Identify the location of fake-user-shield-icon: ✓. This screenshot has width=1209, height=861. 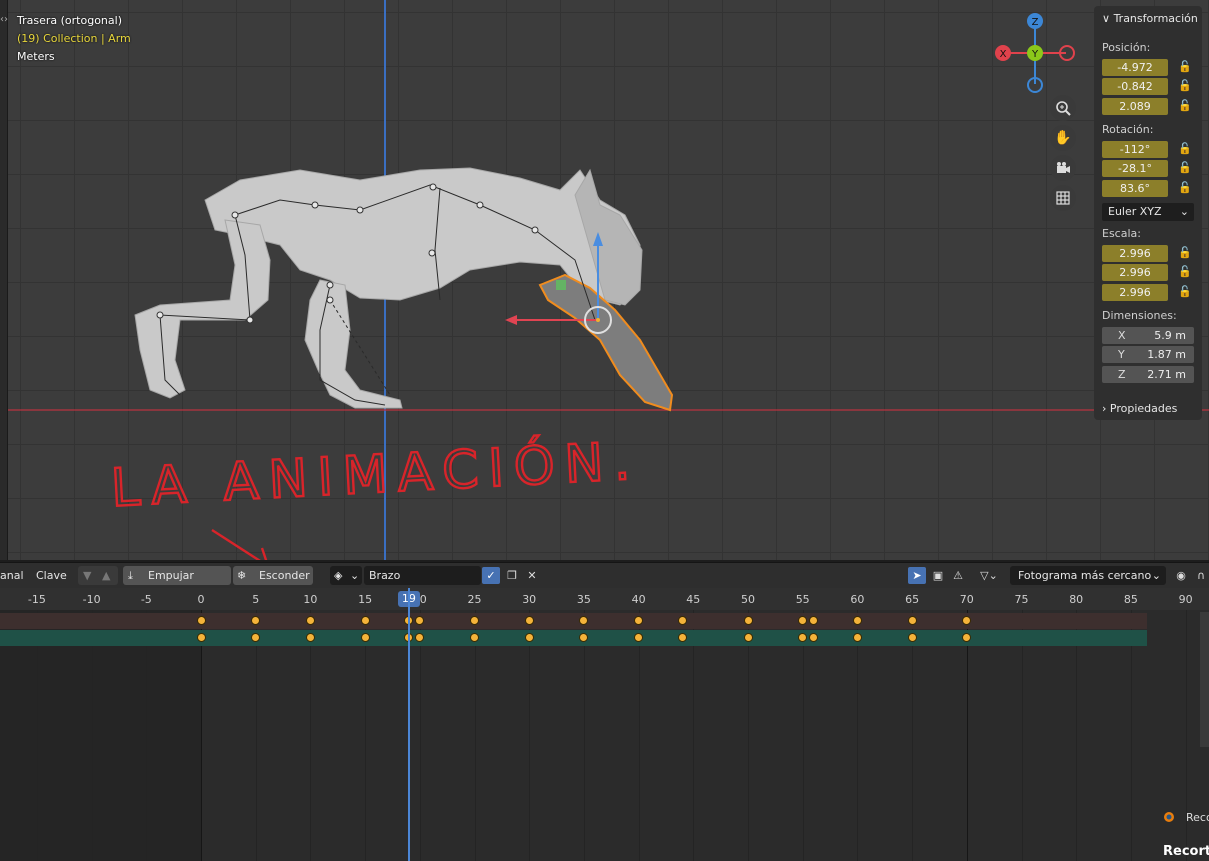
(491, 575).